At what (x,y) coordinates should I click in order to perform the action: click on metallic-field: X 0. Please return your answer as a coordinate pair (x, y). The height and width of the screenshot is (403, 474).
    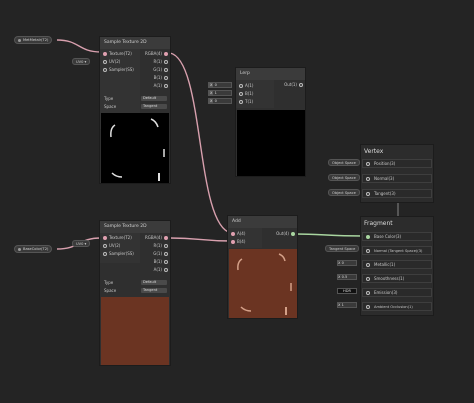
    Looking at the image, I should click on (347, 263).